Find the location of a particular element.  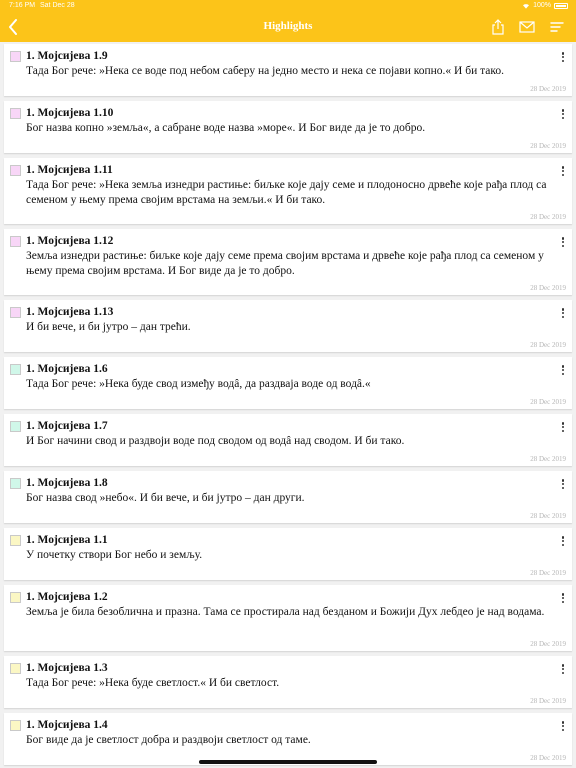

verse-text: У почетку створи Бог небо и земљу. is located at coordinates (114, 555).